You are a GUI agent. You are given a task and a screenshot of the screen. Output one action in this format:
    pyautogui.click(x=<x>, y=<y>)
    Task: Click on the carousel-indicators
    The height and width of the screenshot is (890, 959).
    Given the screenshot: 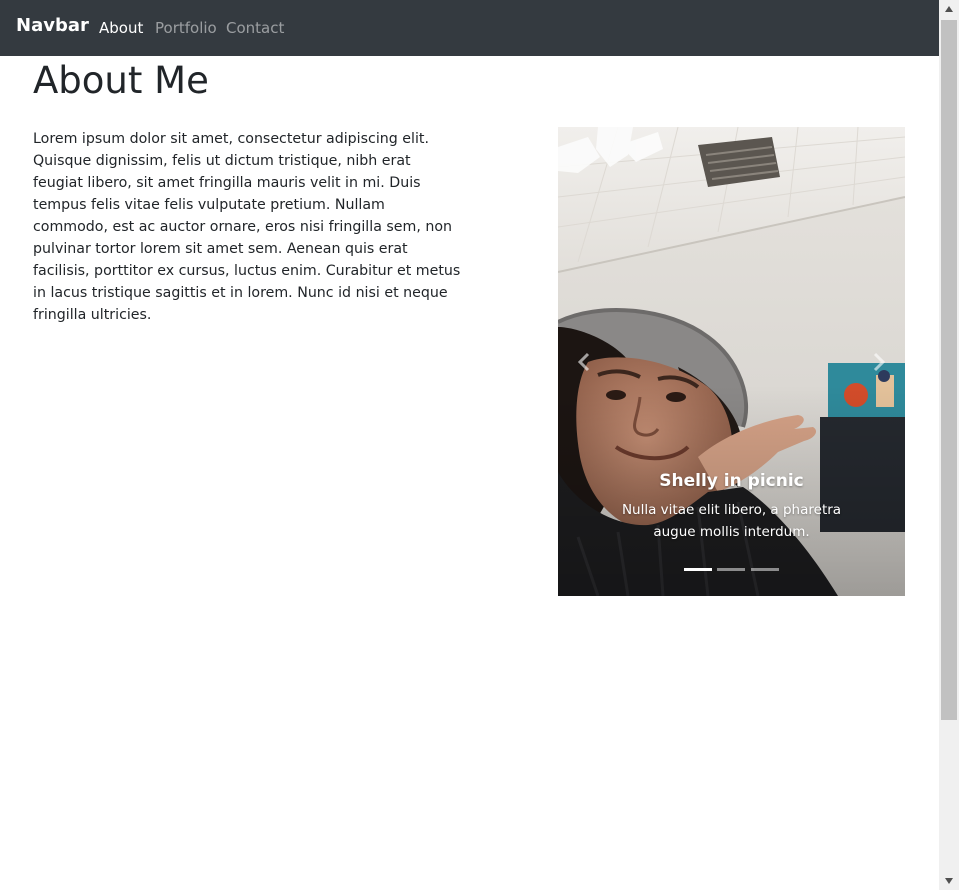 What is the action you would take?
    pyautogui.click(x=733, y=571)
    